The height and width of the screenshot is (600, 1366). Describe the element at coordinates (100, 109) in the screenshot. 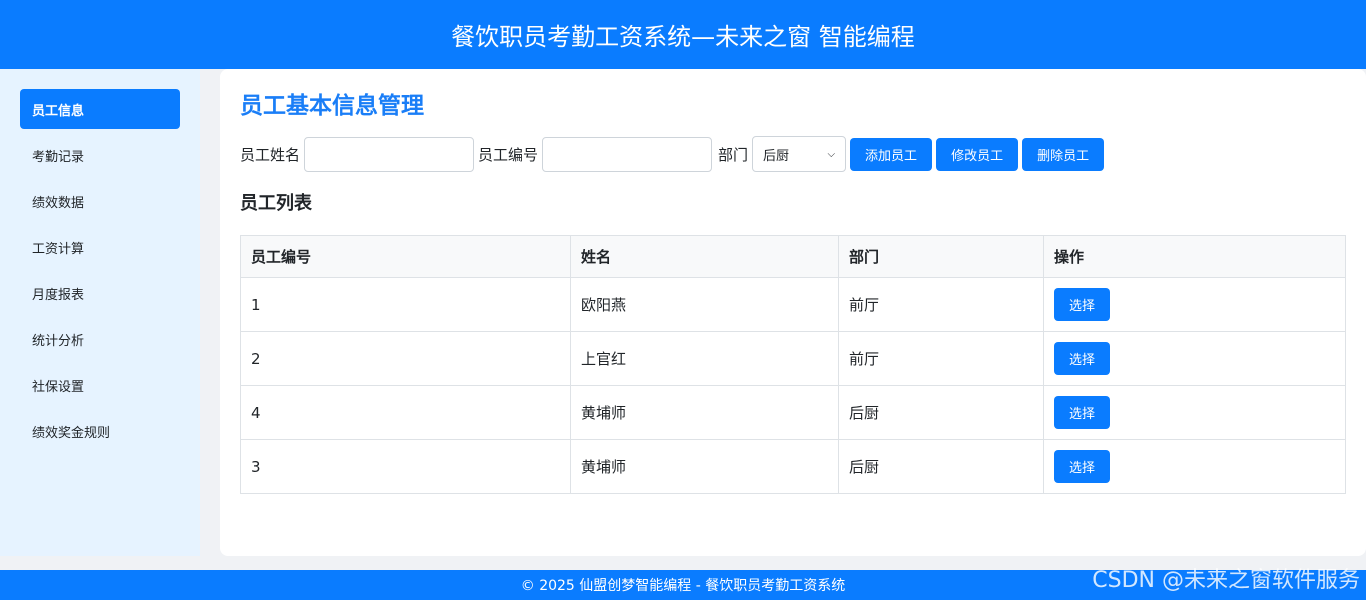

I see `sidebar-item-employee-info: 员工信息` at that location.